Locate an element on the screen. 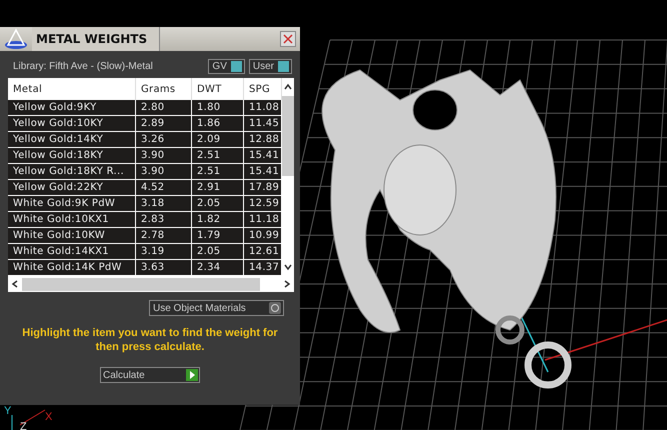  table-cell: 1.80 is located at coordinates (218, 108).